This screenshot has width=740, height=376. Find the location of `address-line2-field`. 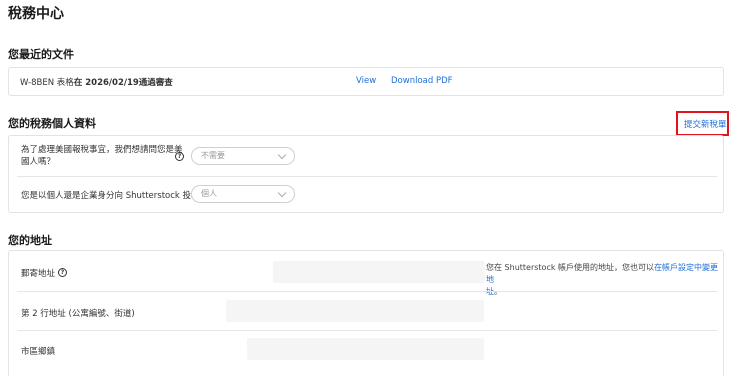

address-line2-field is located at coordinates (355, 311).